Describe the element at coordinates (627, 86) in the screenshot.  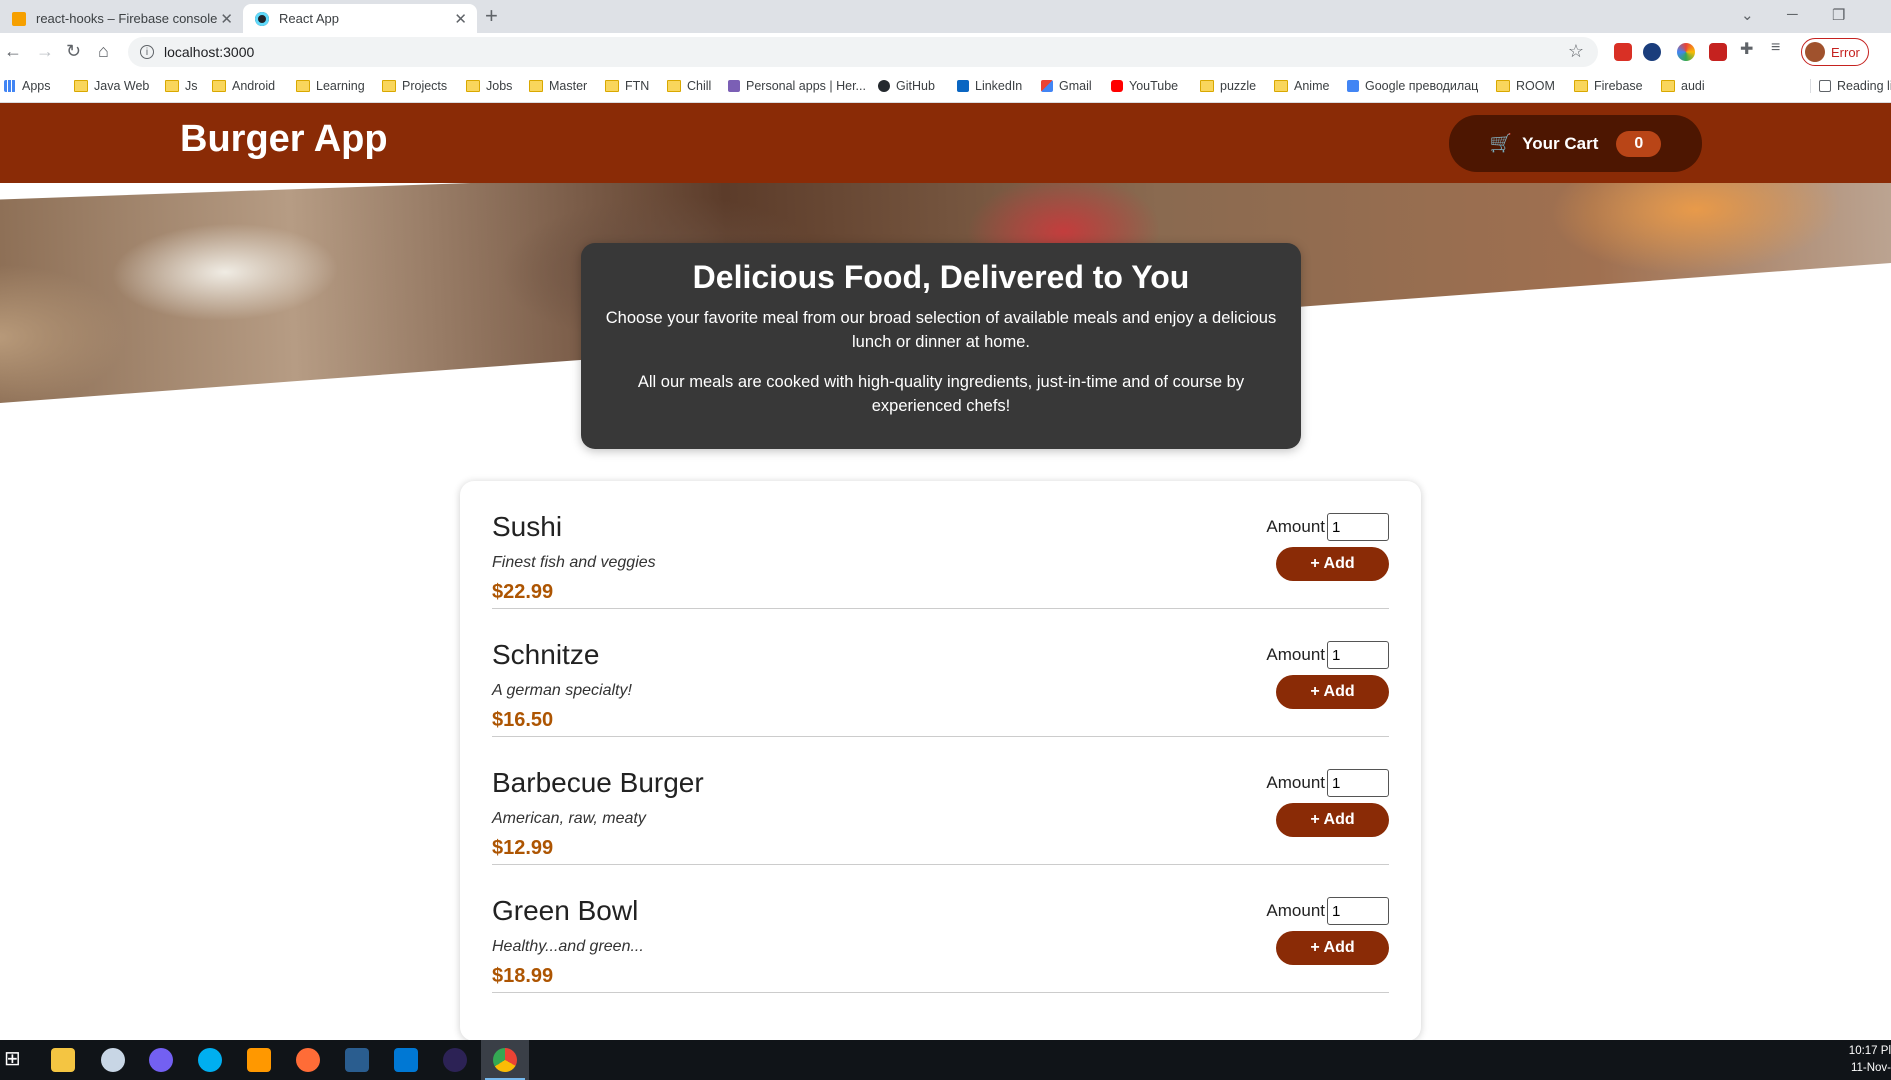
I see `bookmark-ftn: FTN` at that location.